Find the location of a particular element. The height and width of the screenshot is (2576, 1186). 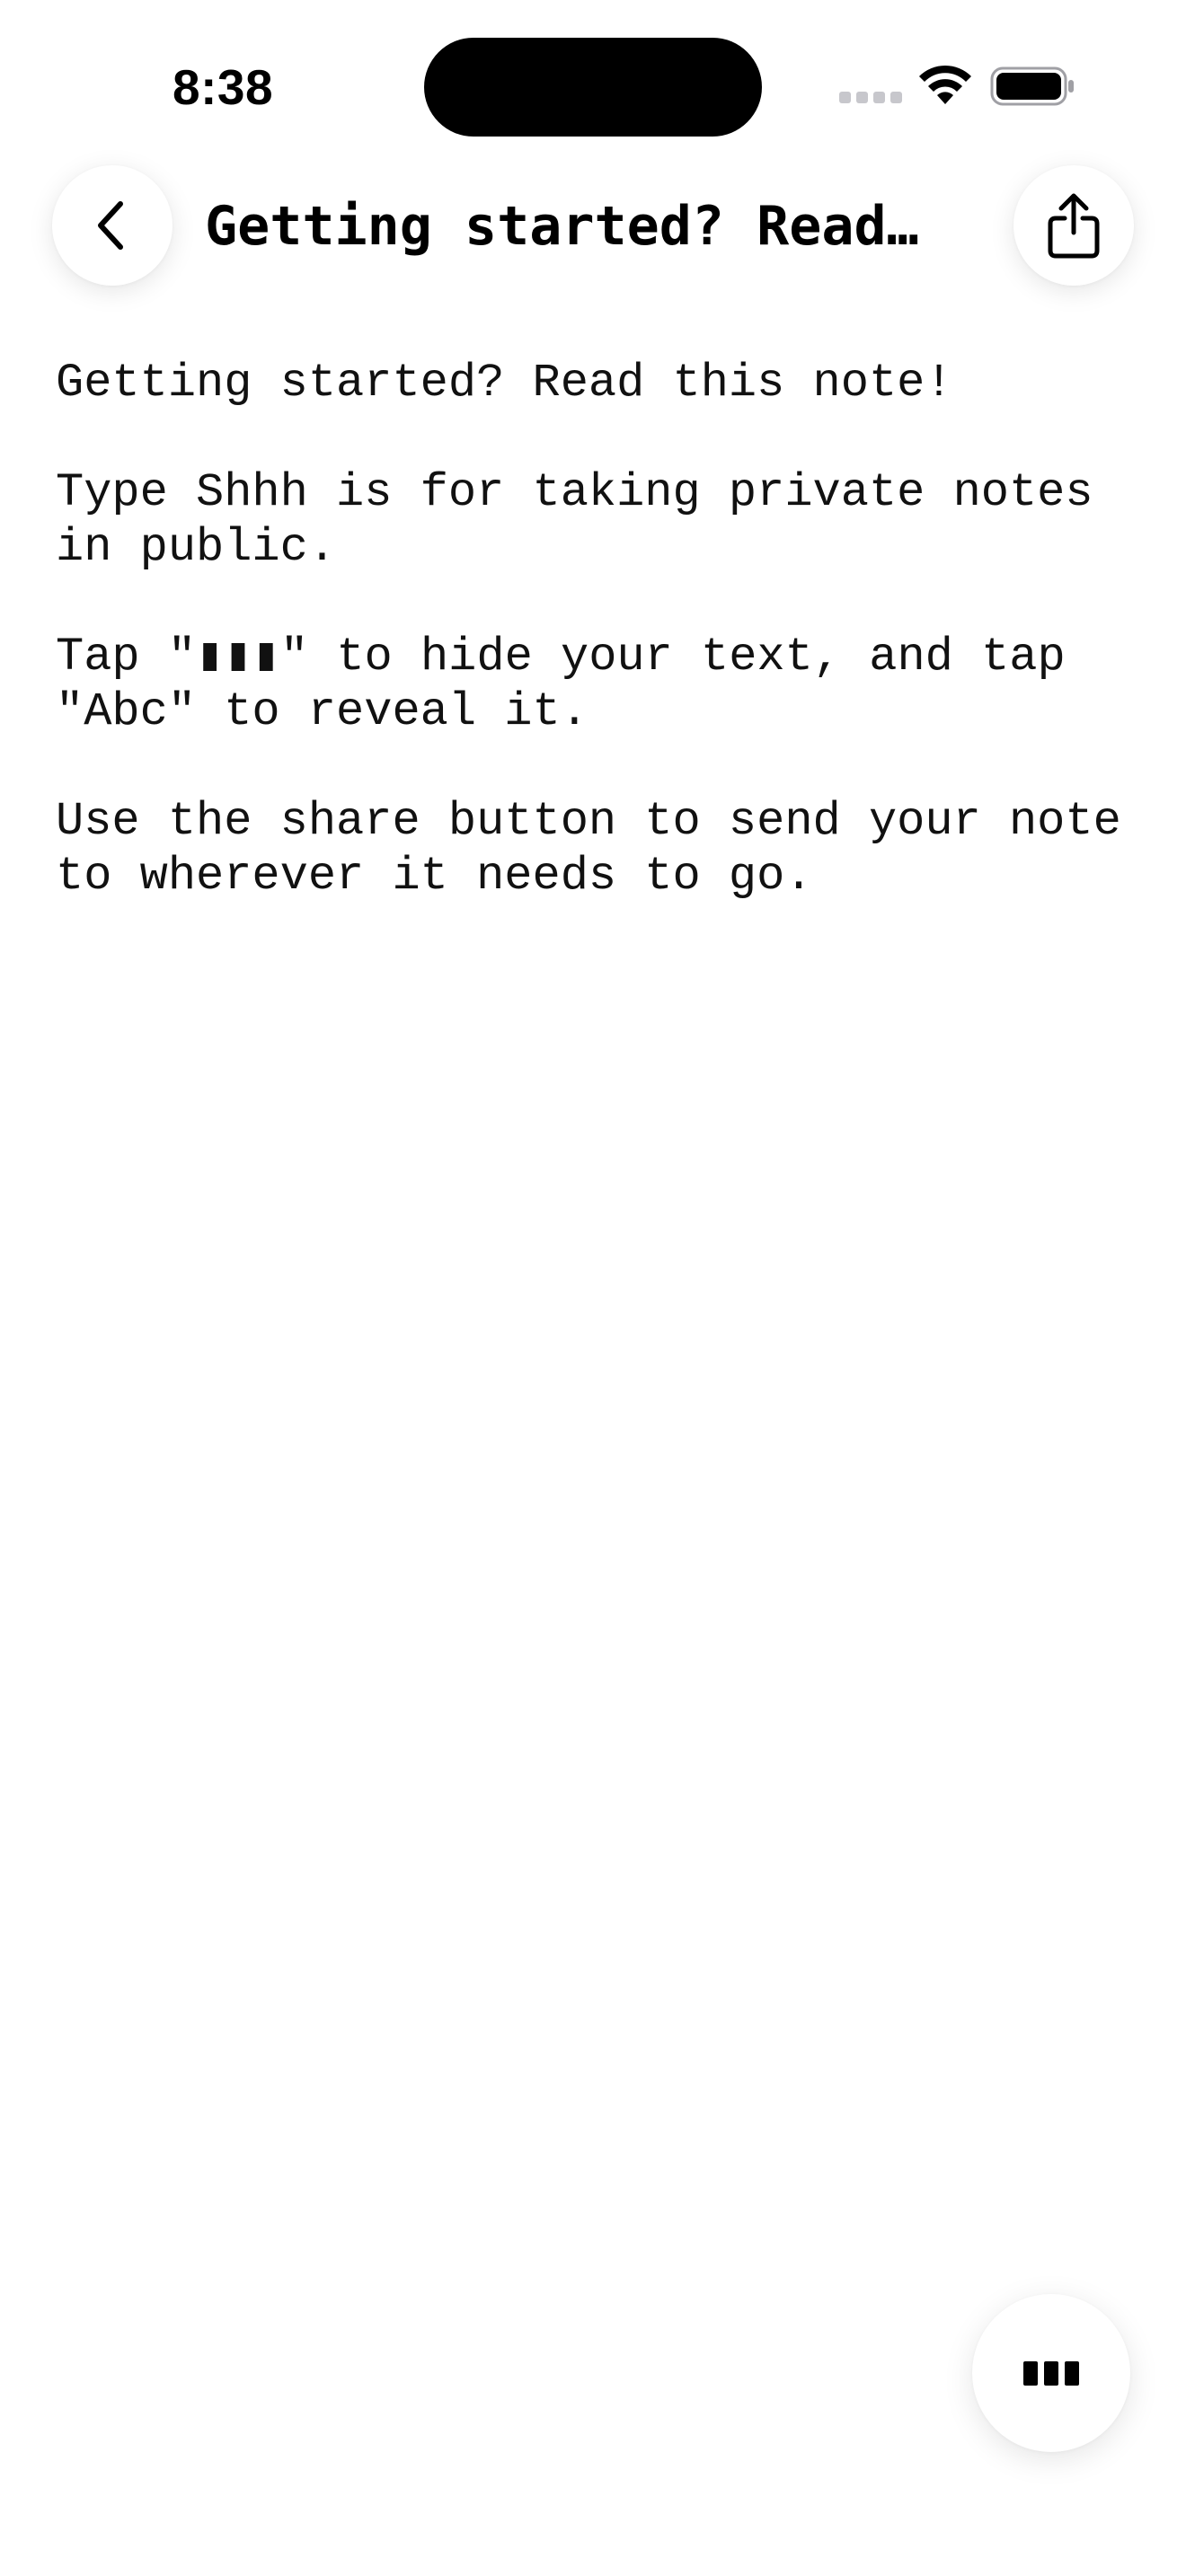

share-button is located at coordinates (1073, 225).